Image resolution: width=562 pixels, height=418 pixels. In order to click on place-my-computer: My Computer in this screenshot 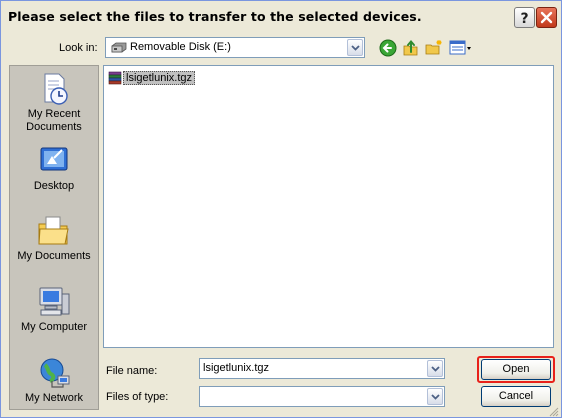, I will do `click(54, 309)`.